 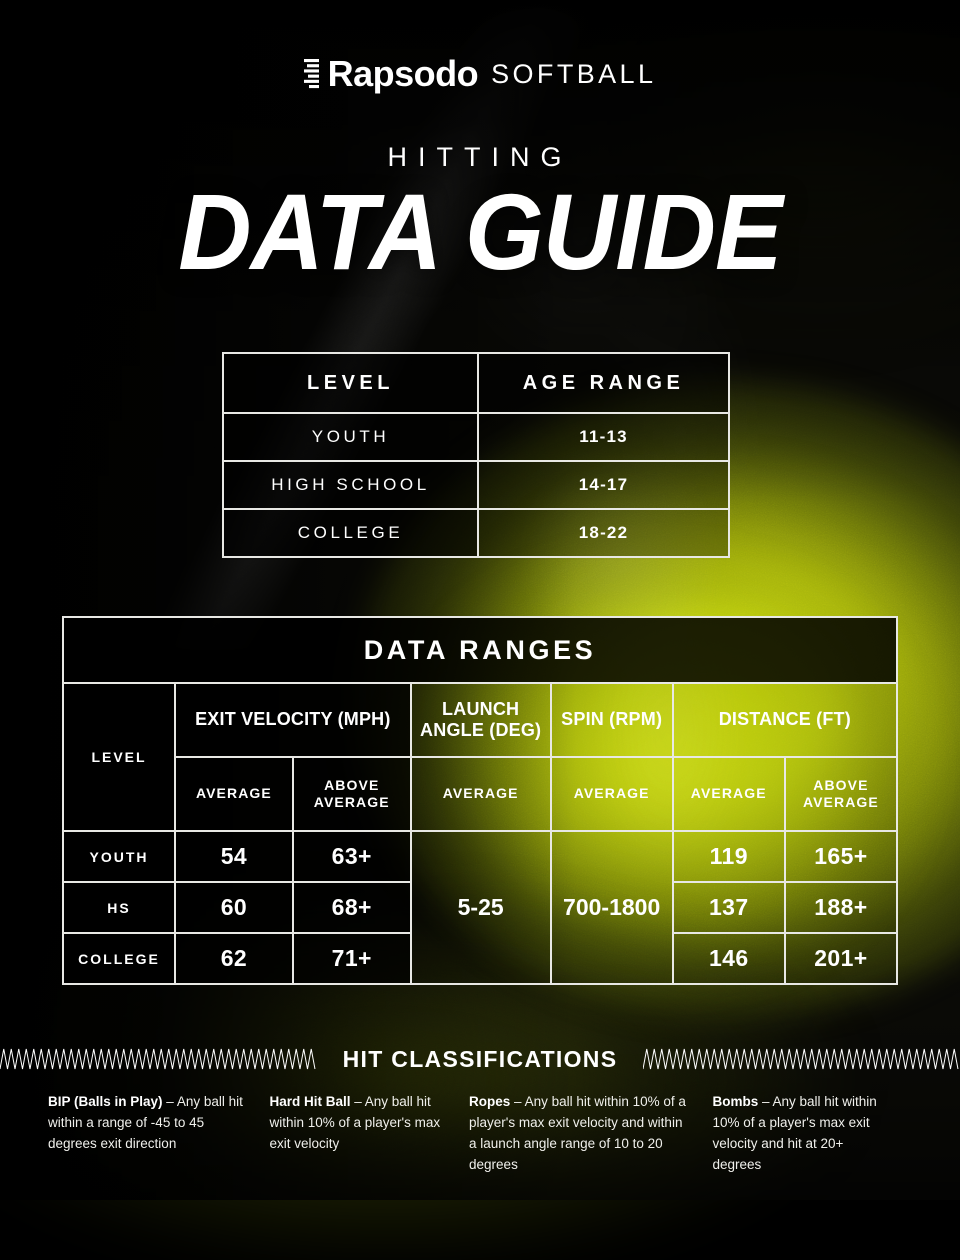 I want to click on table-header-row: LEVEL AGE RANGE, so click(x=475, y=383).